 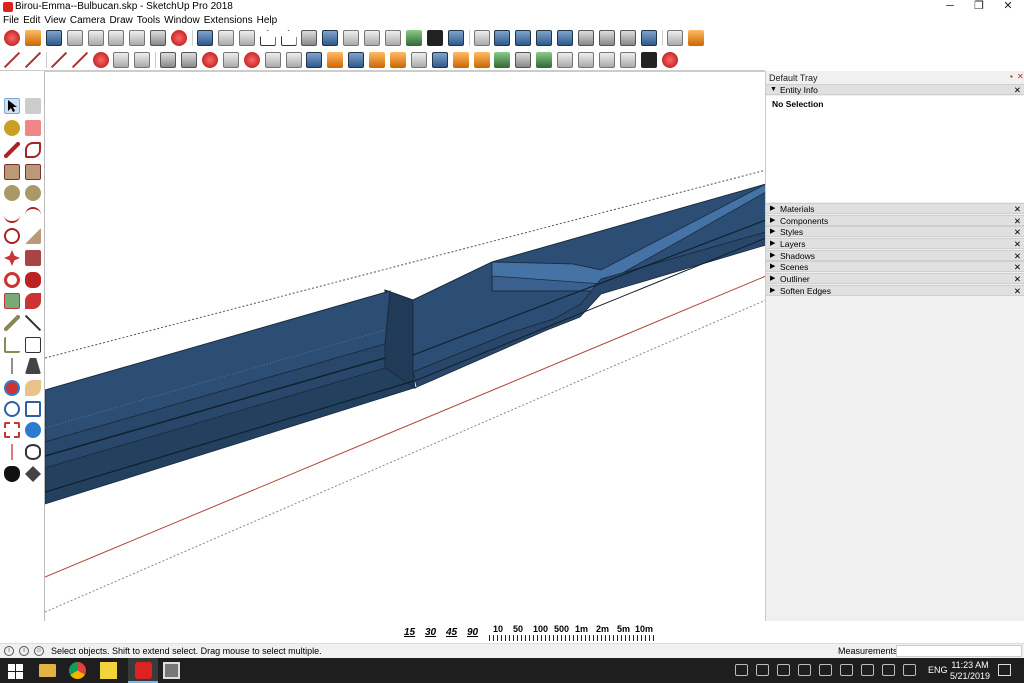 I want to click on volume-icon, so click(x=867, y=670).